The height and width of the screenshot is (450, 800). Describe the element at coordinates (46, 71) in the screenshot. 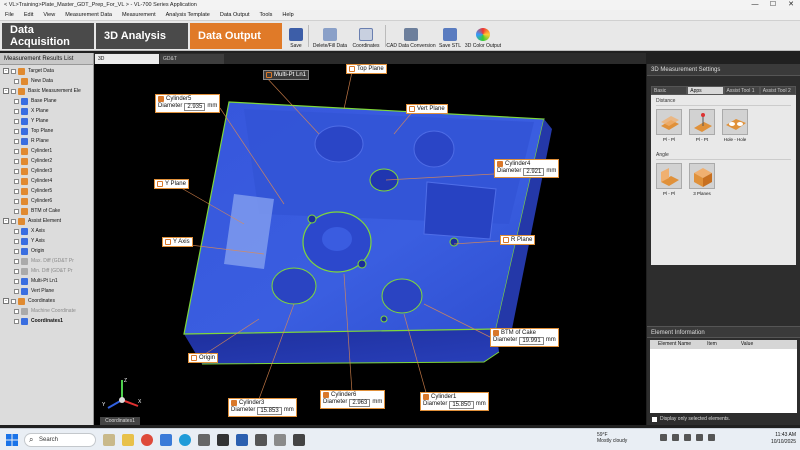

I see `tree-group-row: - Target Data` at that location.